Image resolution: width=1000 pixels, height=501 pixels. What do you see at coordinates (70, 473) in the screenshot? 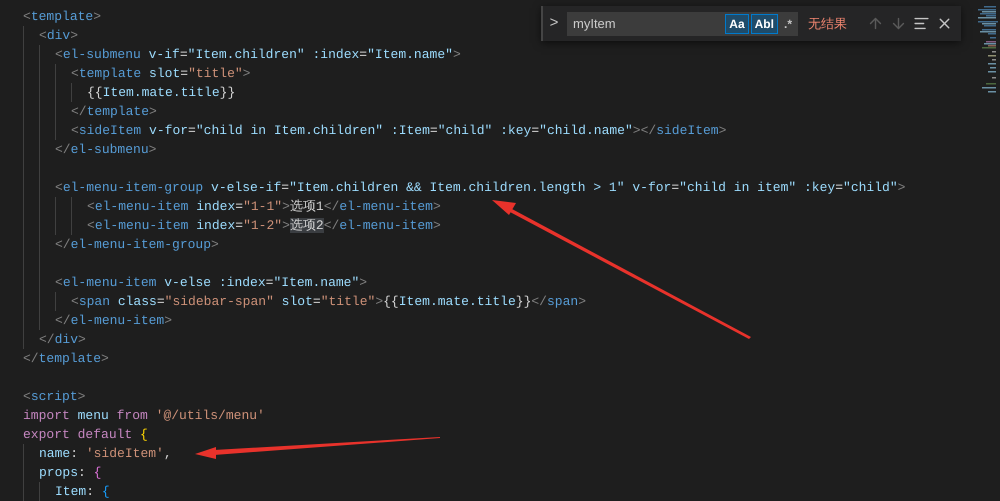
I see `code-line: props: {` at bounding box center [70, 473].